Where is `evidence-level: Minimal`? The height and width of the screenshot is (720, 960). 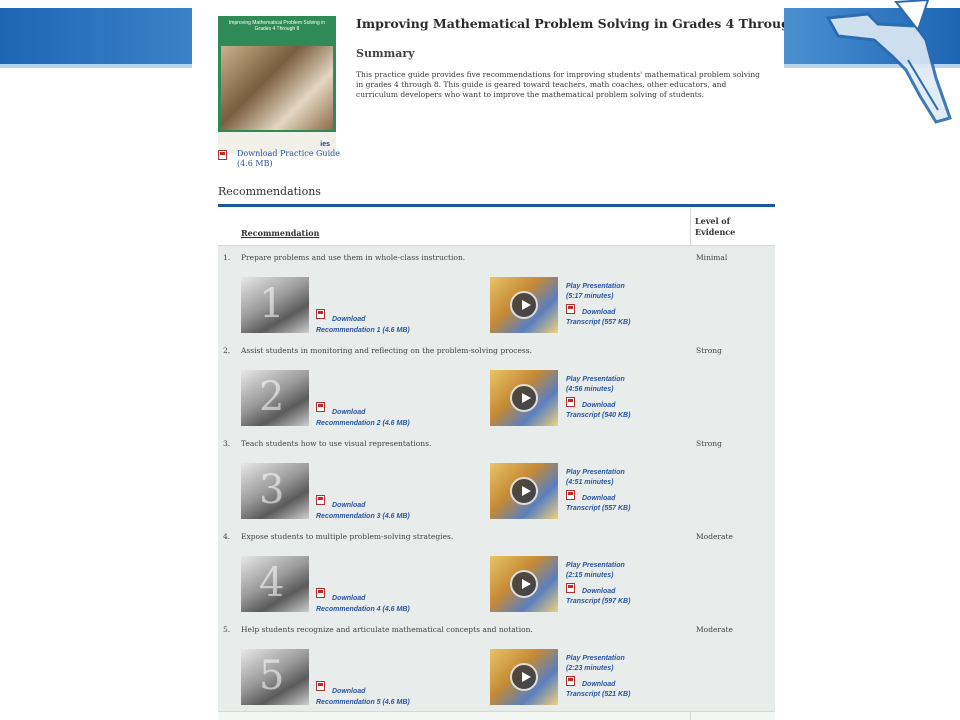 evidence-level: Minimal is located at coordinates (712, 257).